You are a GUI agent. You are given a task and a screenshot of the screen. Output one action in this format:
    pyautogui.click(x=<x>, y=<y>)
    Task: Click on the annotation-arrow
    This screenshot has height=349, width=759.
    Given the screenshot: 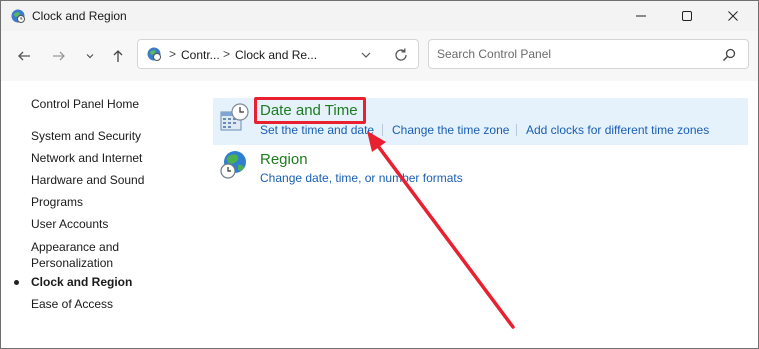 What is the action you would take?
    pyautogui.click(x=441, y=230)
    